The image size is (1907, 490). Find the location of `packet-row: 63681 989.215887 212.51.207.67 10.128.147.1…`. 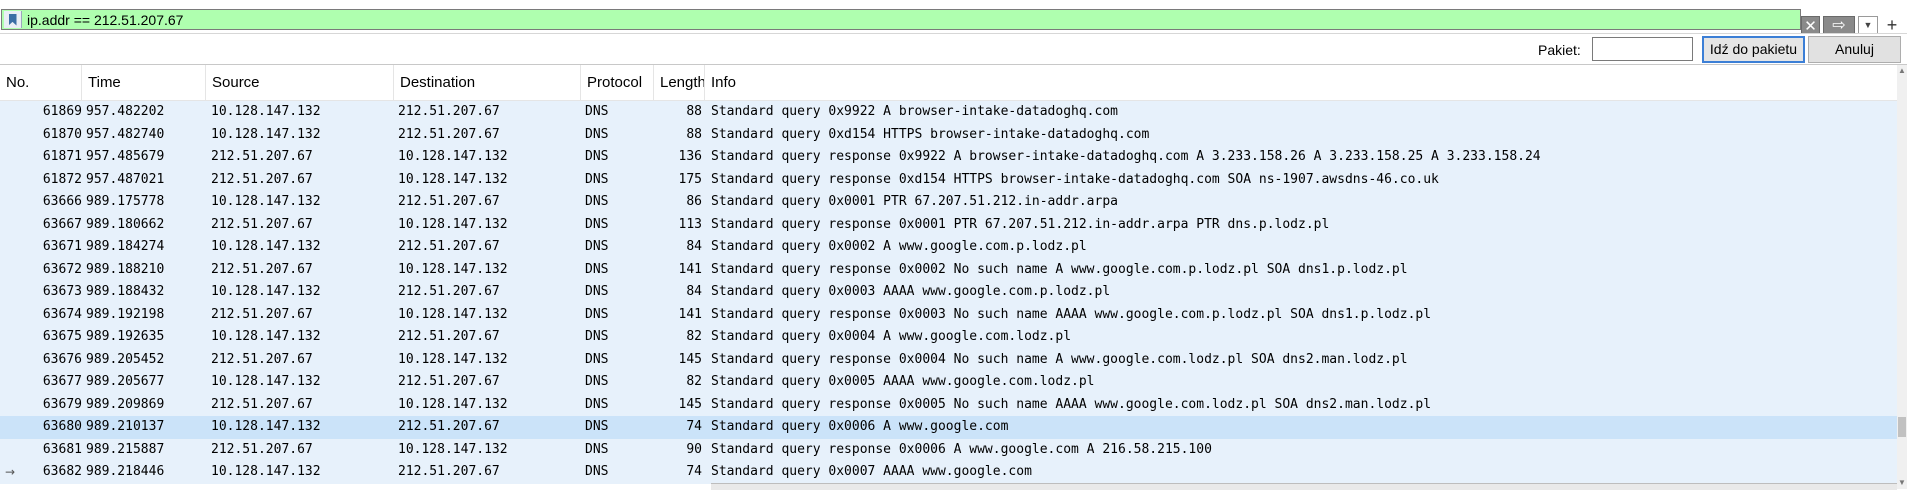

packet-row: 63681 989.215887 212.51.207.67 10.128.147.1… is located at coordinates (948, 449).